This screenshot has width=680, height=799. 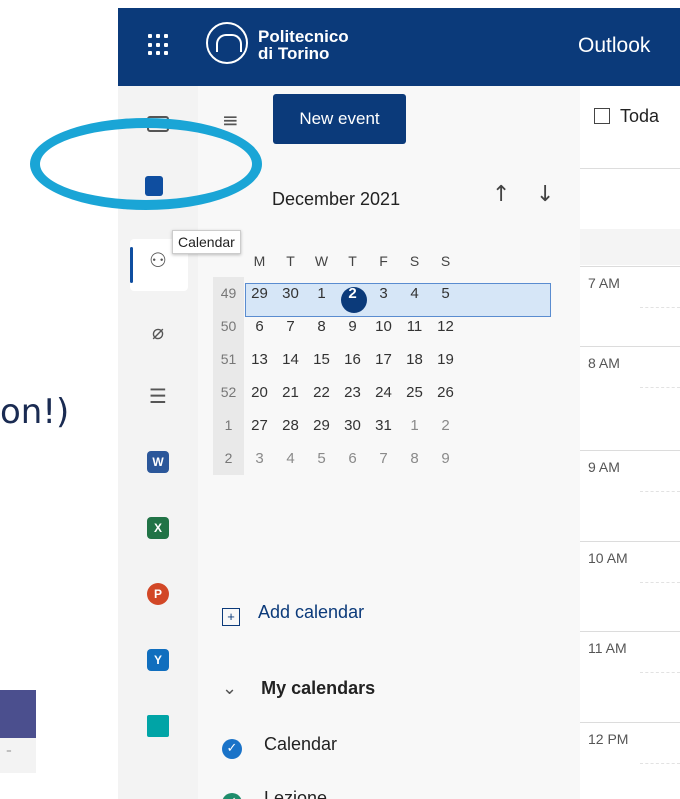 What do you see at coordinates (383, 359) in the screenshot?
I see `day-cell: 17` at bounding box center [383, 359].